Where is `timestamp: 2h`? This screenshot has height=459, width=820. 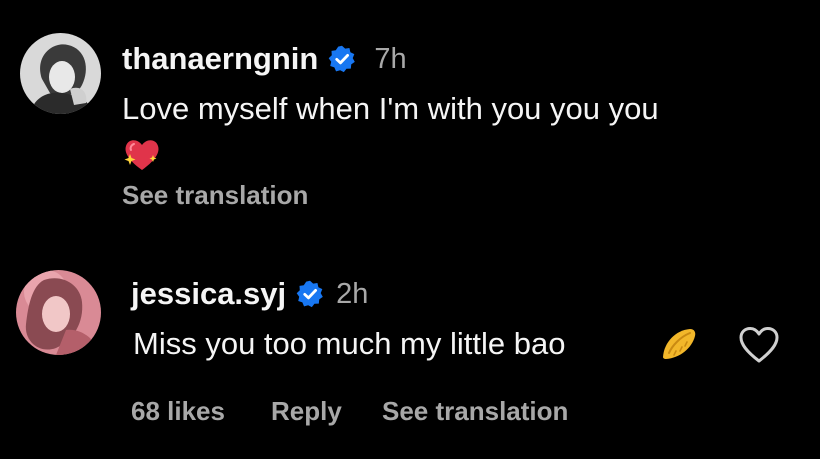 timestamp: 2h is located at coordinates (352, 293).